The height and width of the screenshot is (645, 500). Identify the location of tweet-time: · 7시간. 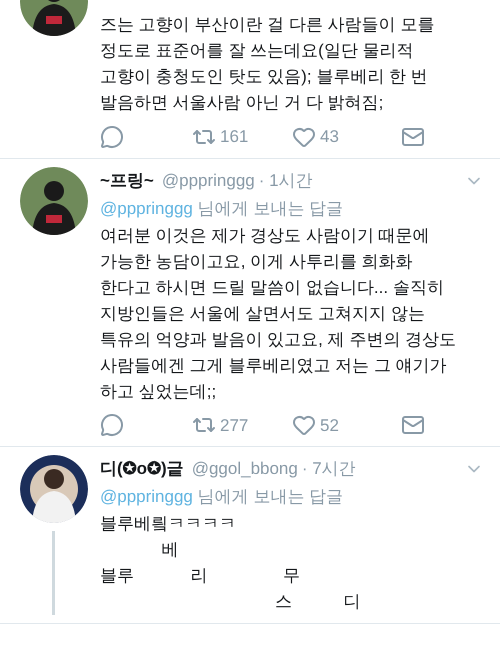
(329, 469).